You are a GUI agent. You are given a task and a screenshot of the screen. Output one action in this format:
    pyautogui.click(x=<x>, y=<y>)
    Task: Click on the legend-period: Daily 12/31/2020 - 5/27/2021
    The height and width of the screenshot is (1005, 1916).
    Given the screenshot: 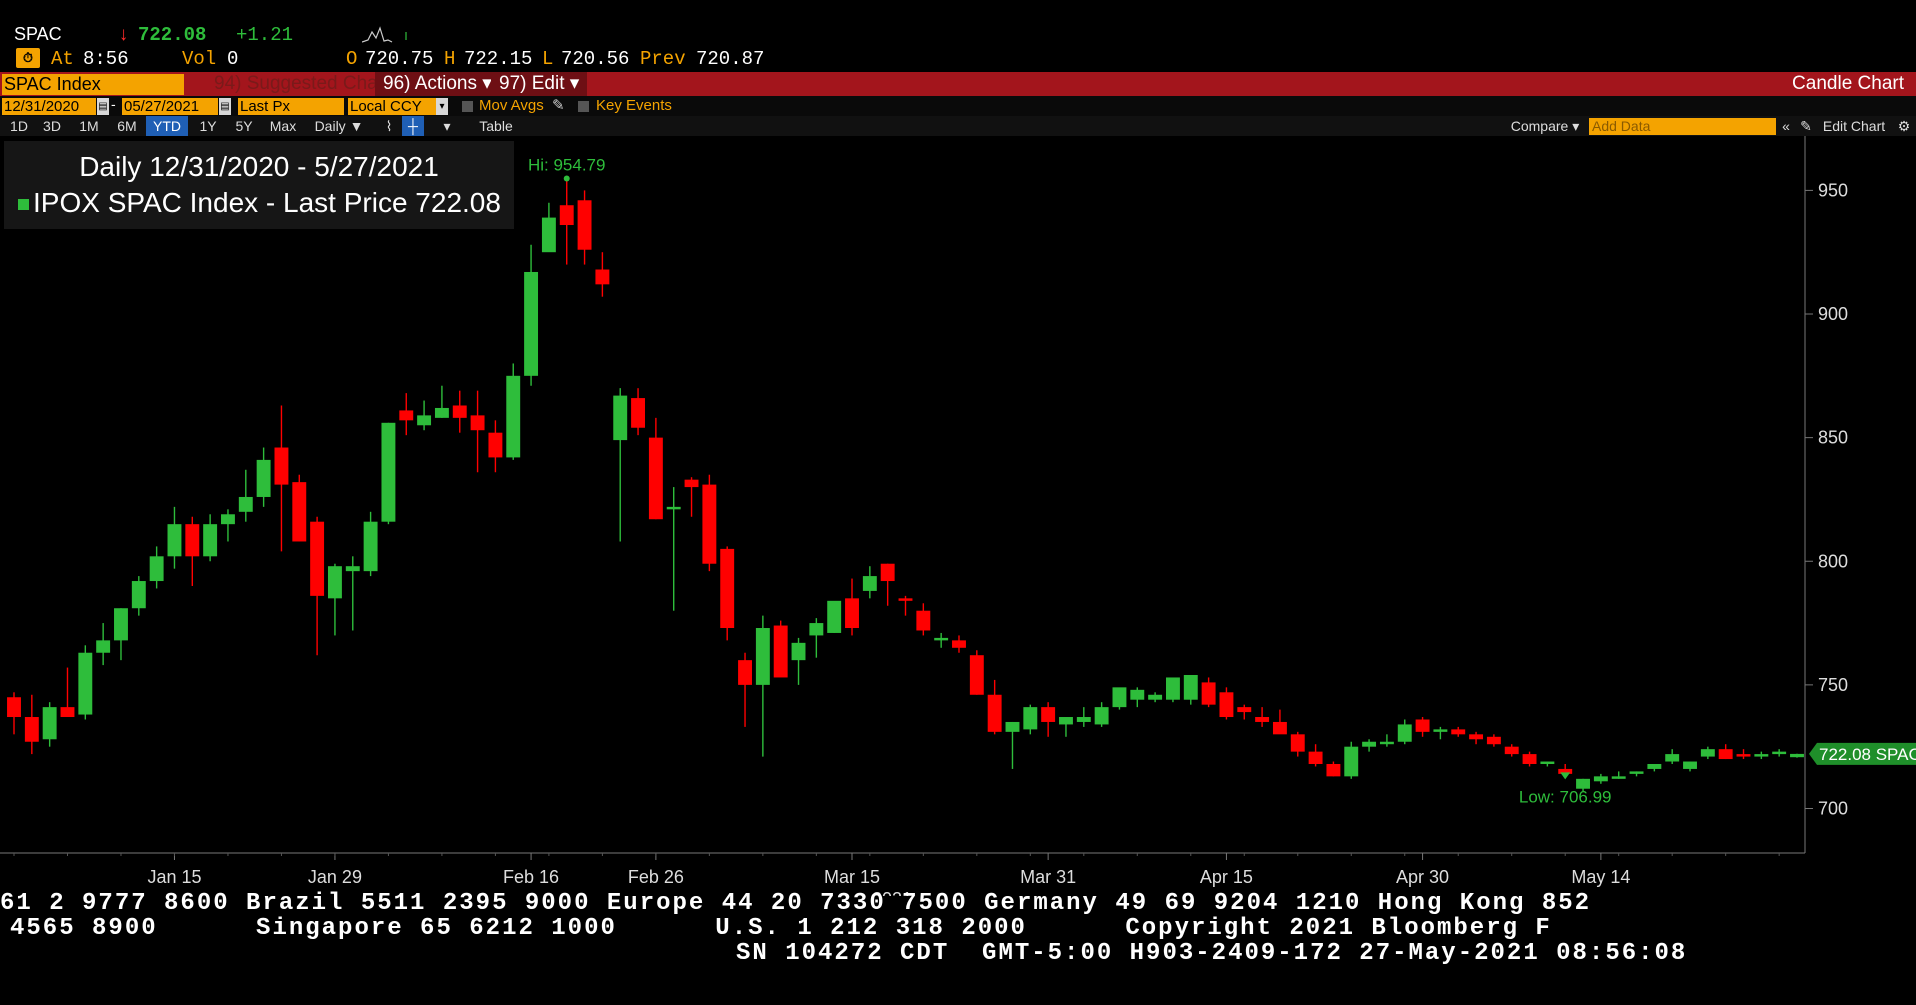 What is the action you would take?
    pyautogui.click(x=259, y=166)
    